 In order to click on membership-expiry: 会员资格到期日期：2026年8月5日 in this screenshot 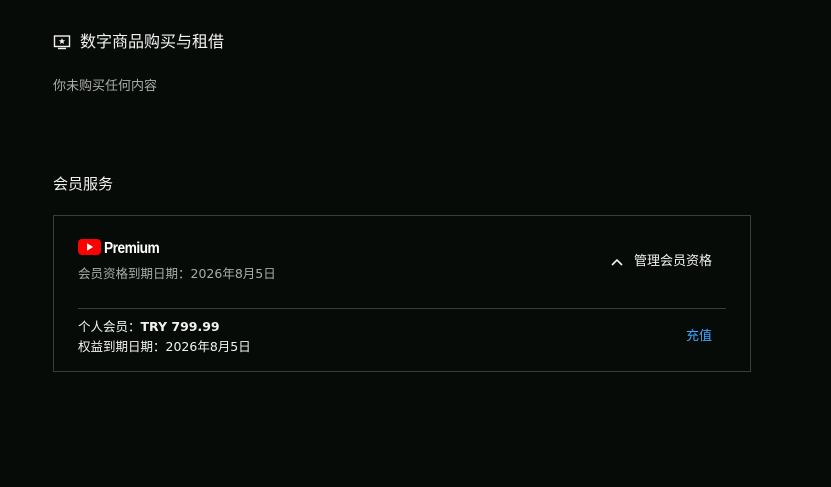, I will do `click(177, 274)`.